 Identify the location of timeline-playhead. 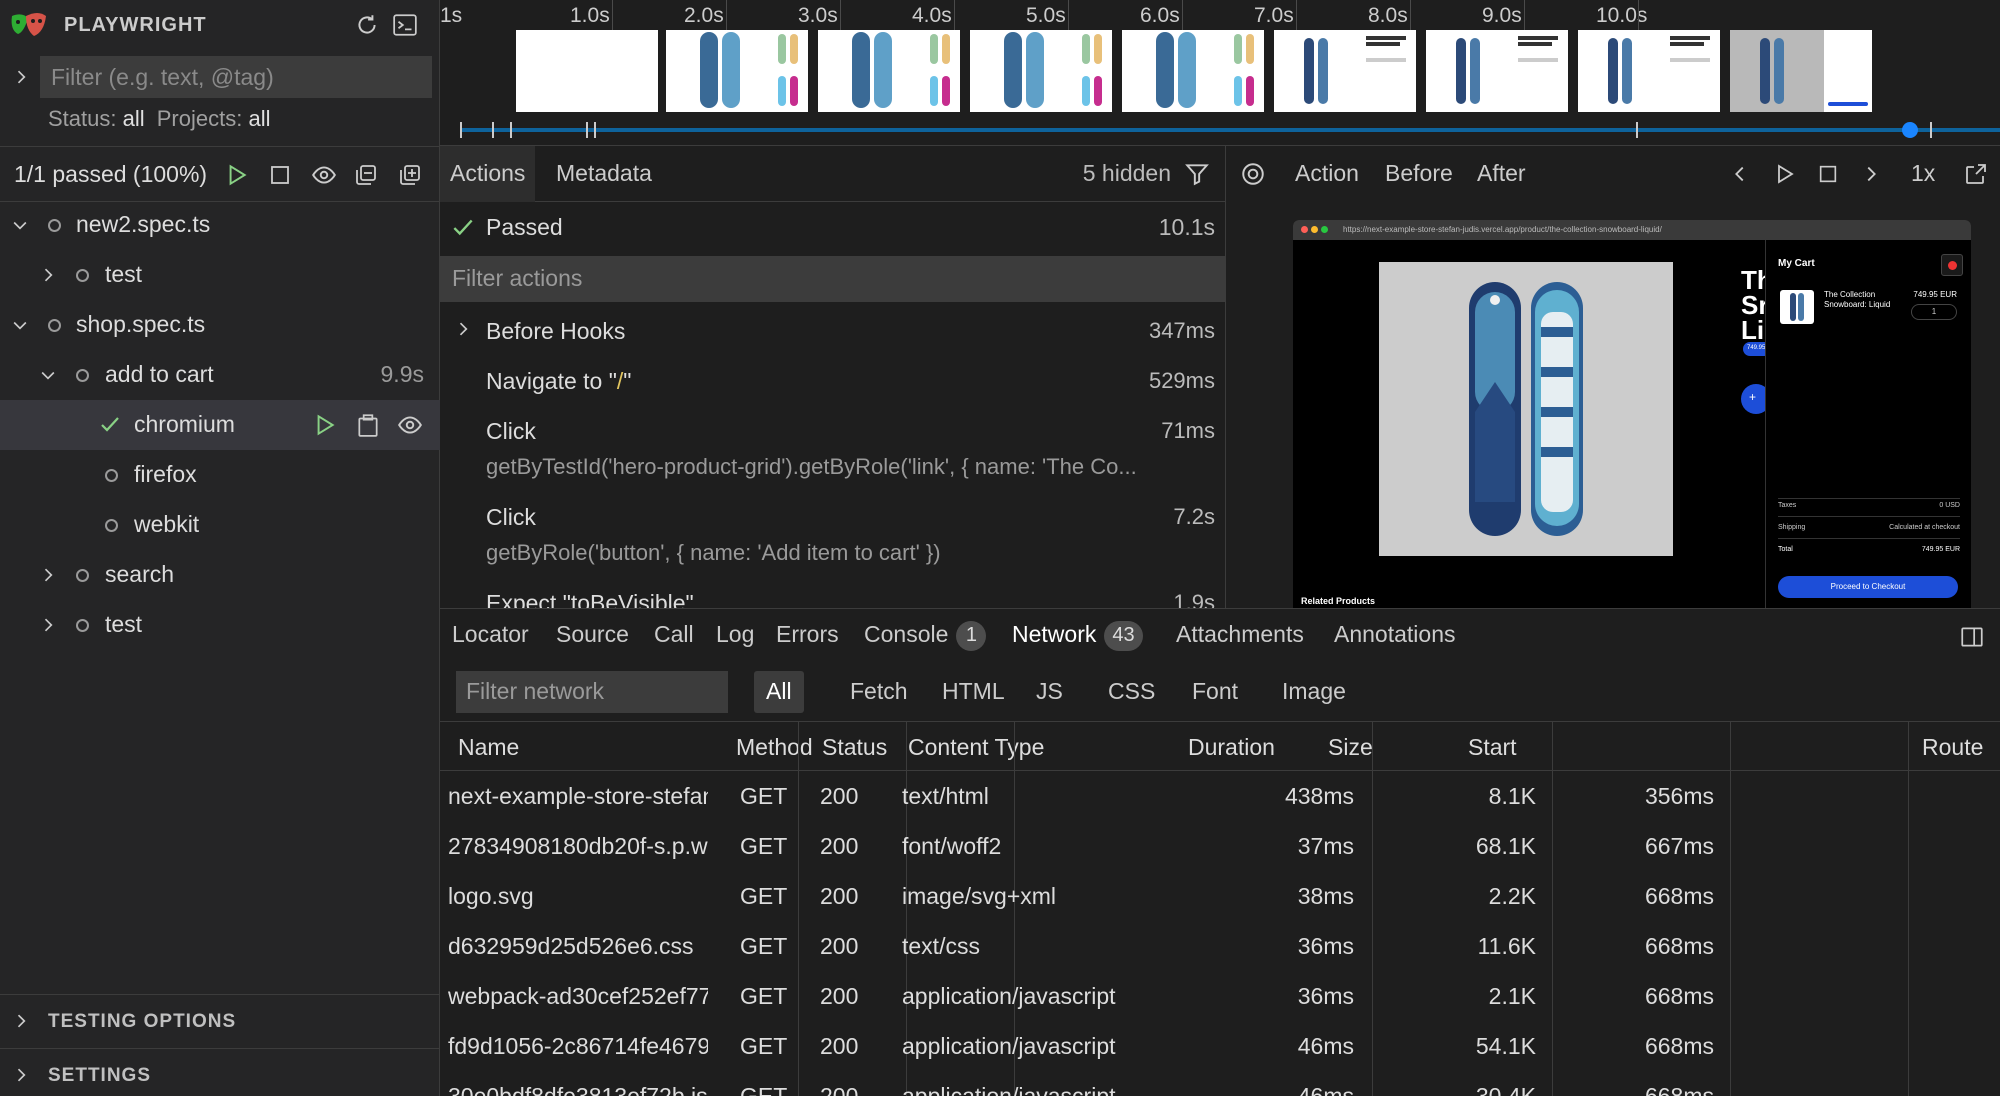
(1910, 130).